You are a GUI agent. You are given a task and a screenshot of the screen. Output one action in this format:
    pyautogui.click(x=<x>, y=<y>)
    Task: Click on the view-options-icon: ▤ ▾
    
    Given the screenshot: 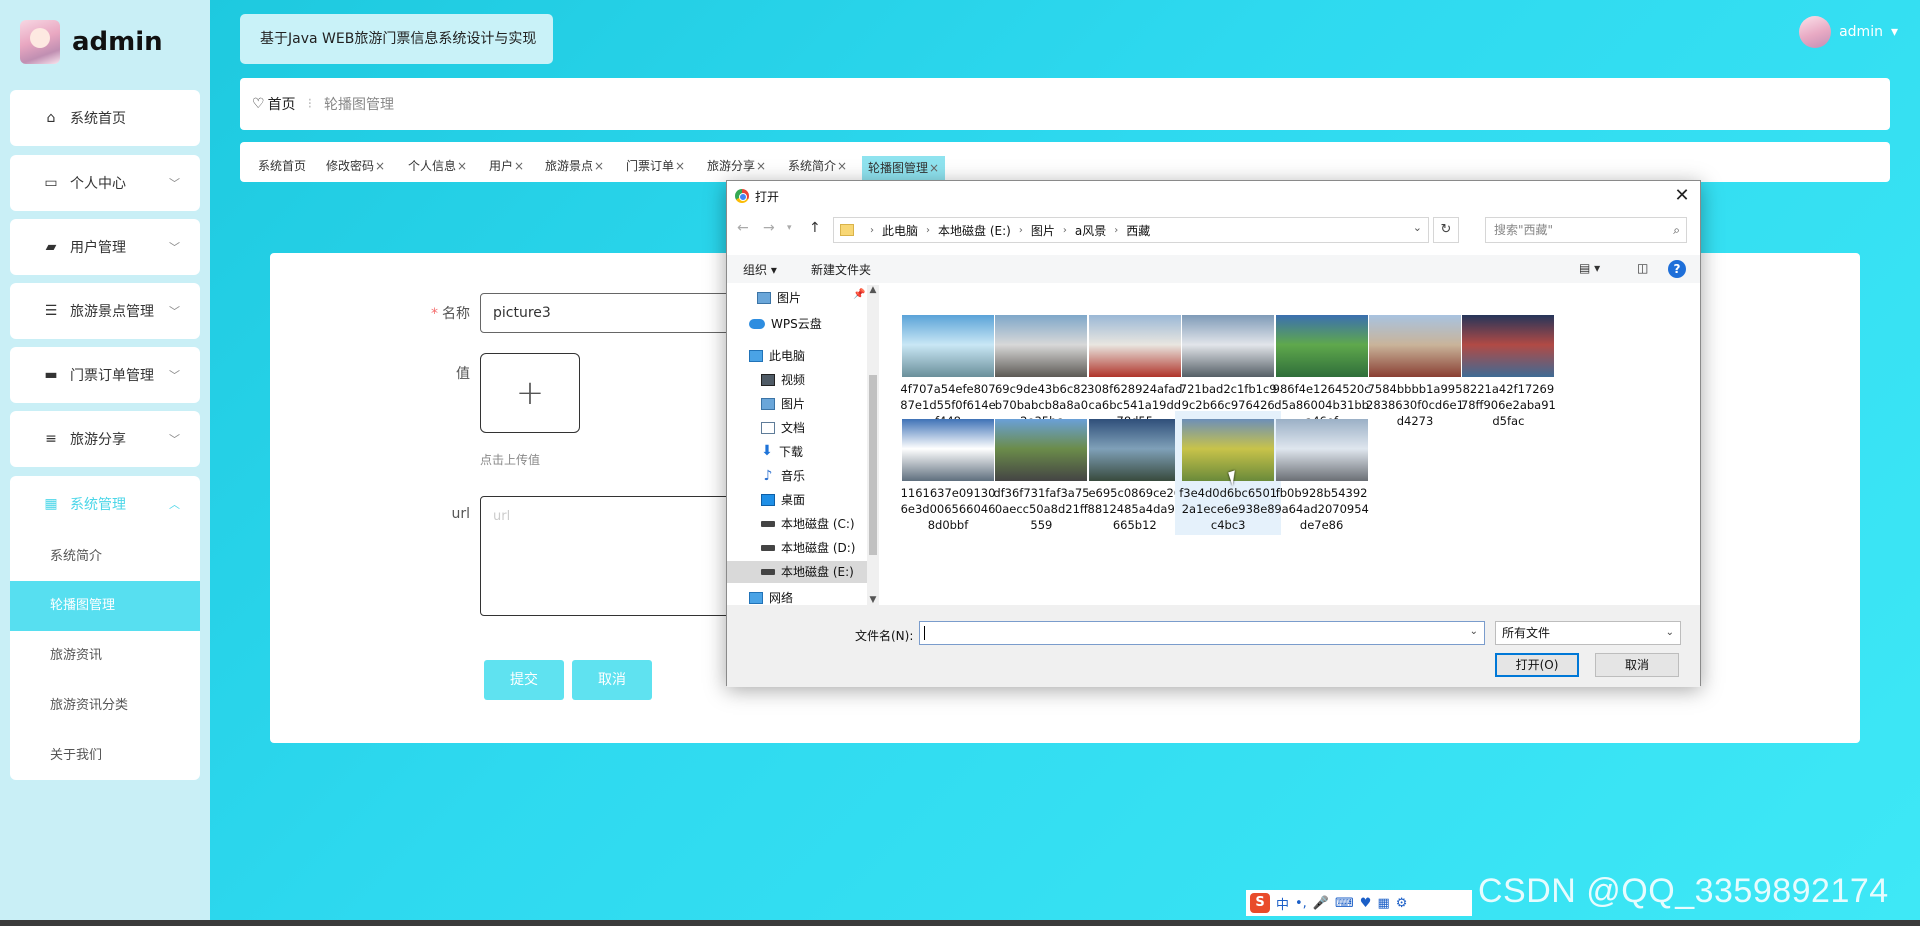 What is the action you would take?
    pyautogui.click(x=1589, y=268)
    